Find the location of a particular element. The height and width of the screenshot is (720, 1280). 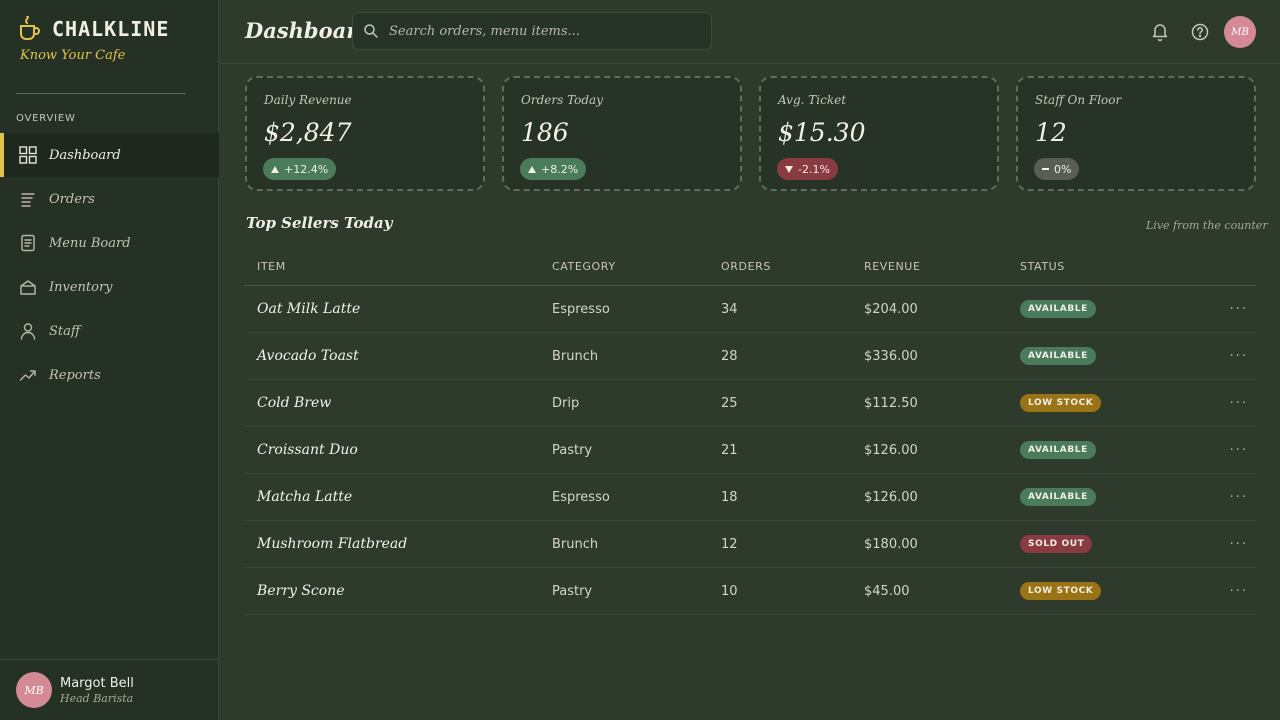

sidebar-item-reports: Reports is located at coordinates (109, 375).